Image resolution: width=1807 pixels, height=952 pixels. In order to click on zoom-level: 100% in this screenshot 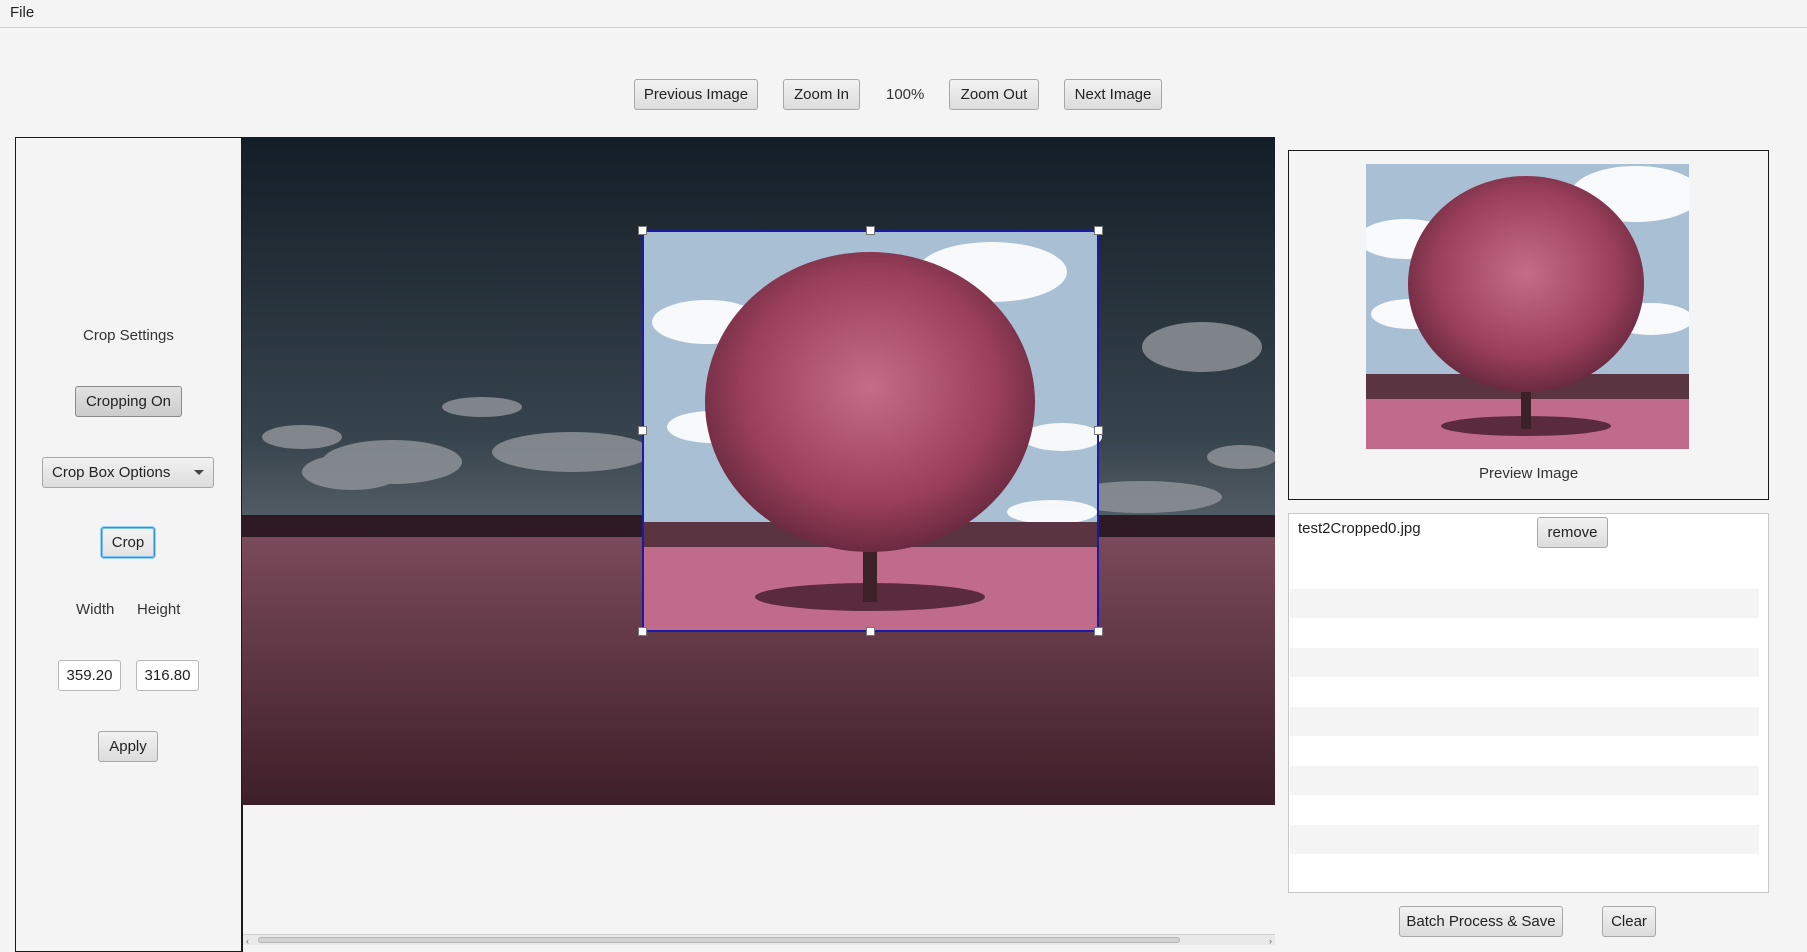, I will do `click(905, 94)`.